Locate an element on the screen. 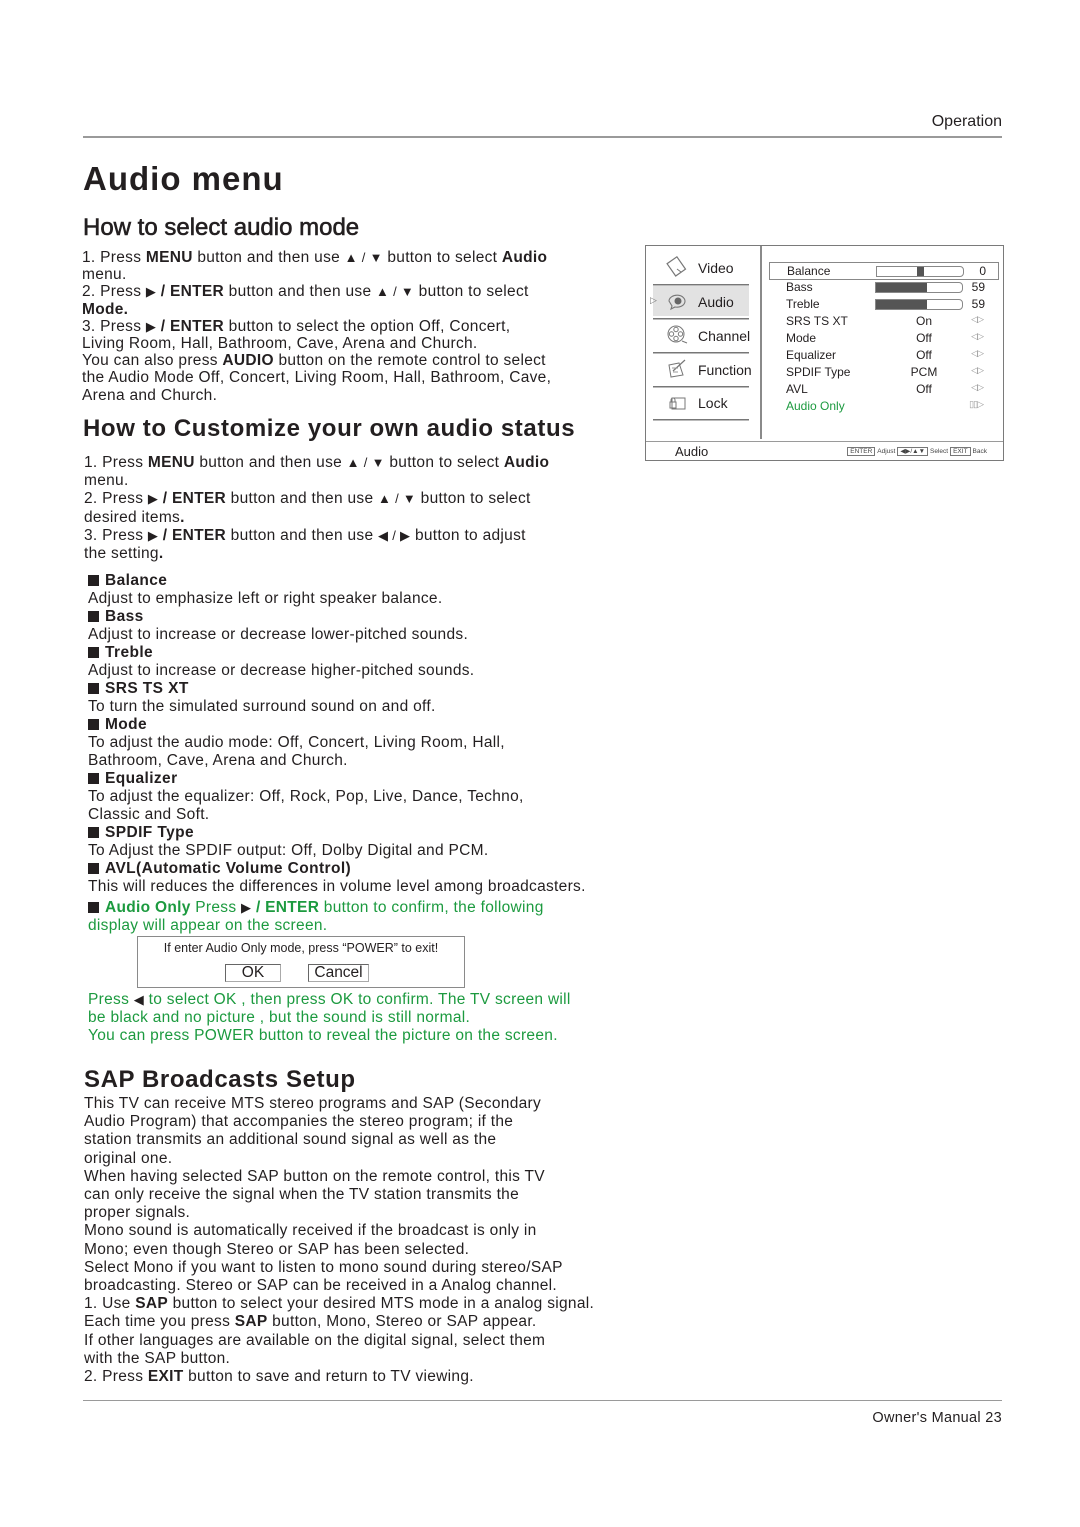  setting-item-label: Mode is located at coordinates (126, 724).